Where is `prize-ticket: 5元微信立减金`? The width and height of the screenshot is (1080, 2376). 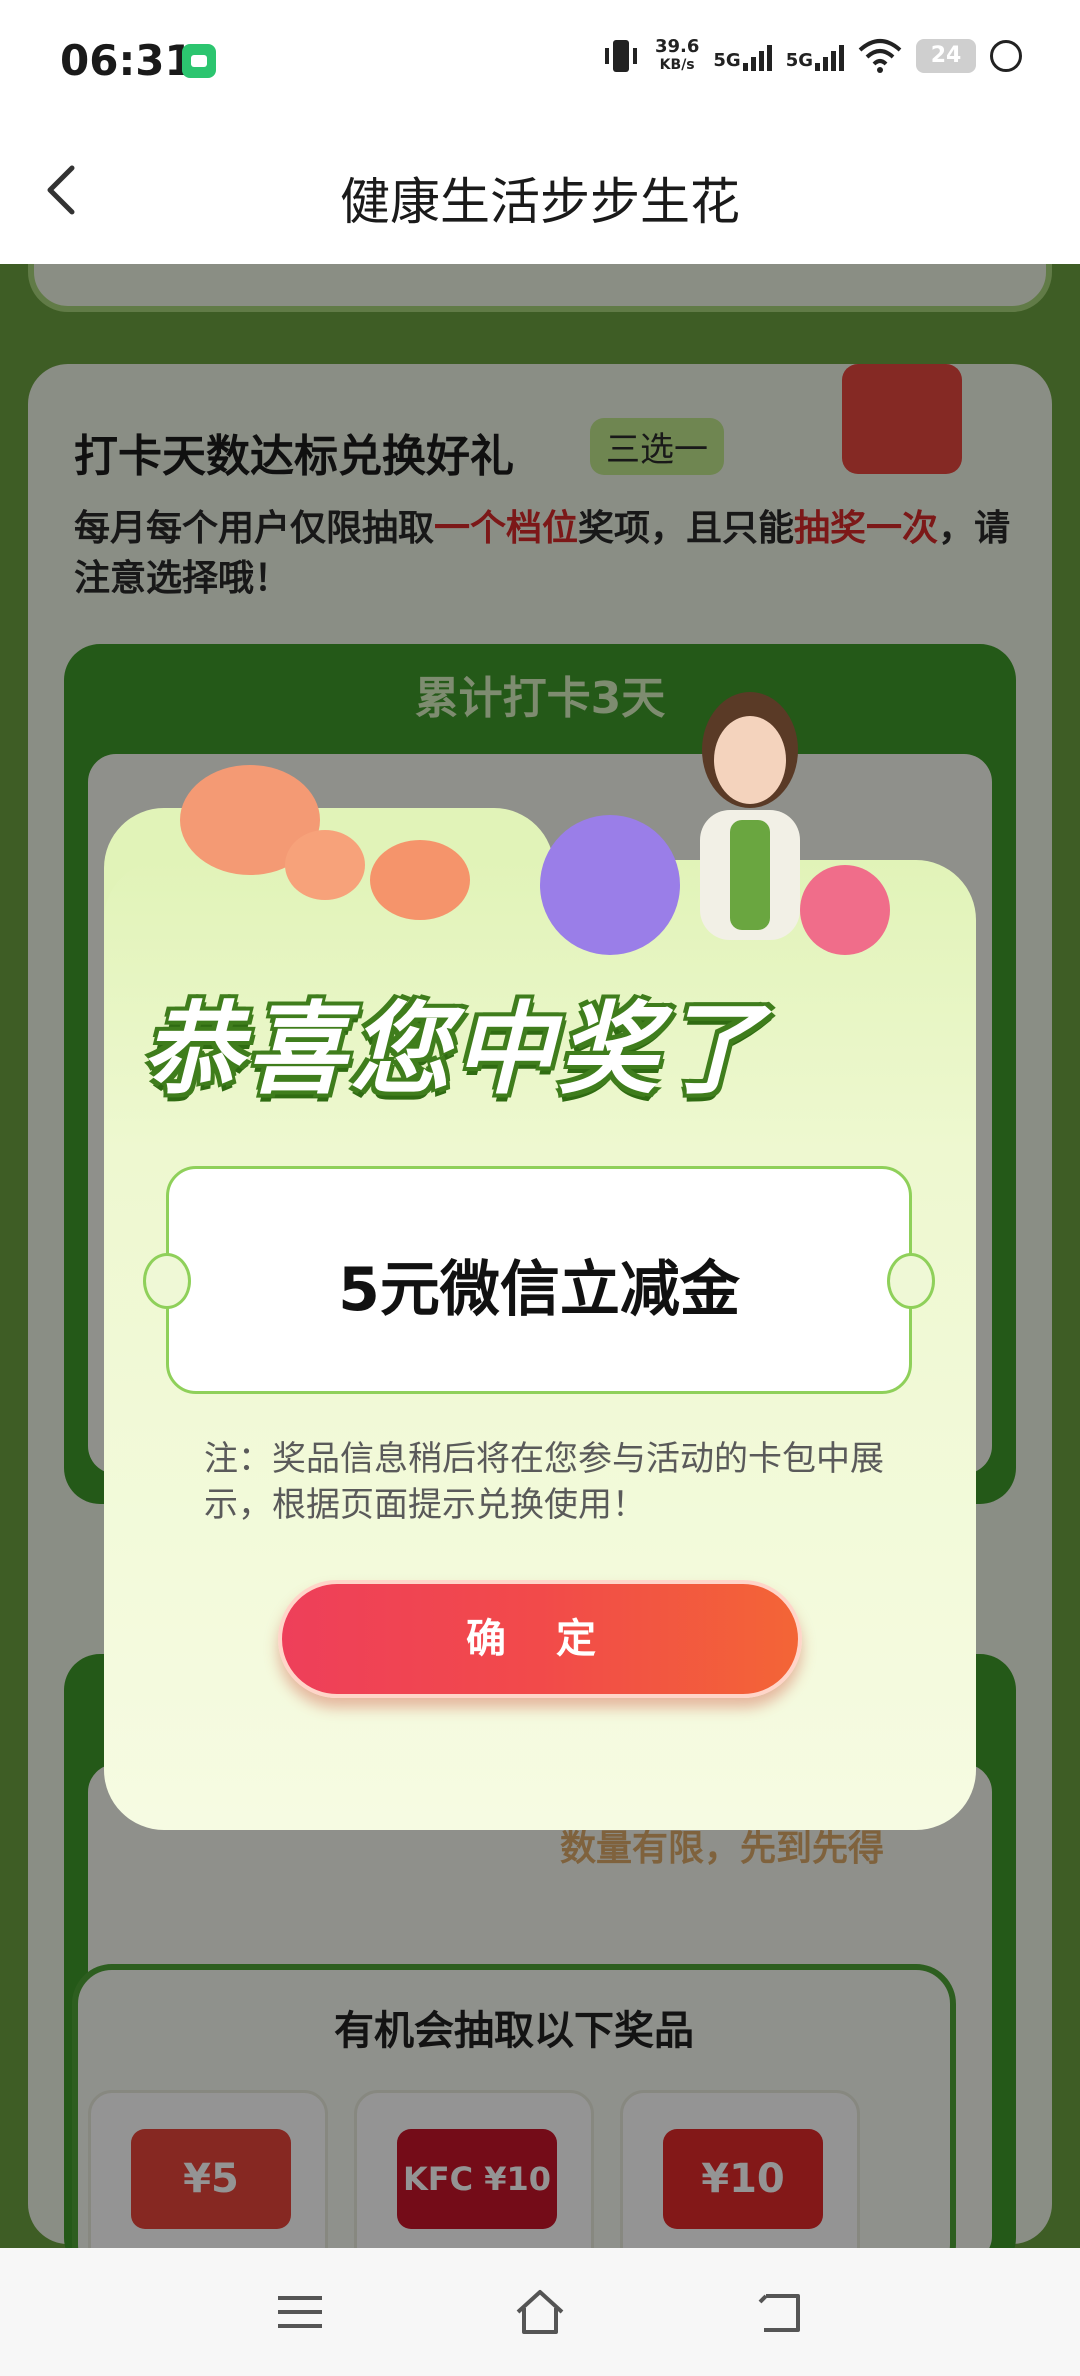 prize-ticket: 5元微信立减金 is located at coordinates (539, 1280).